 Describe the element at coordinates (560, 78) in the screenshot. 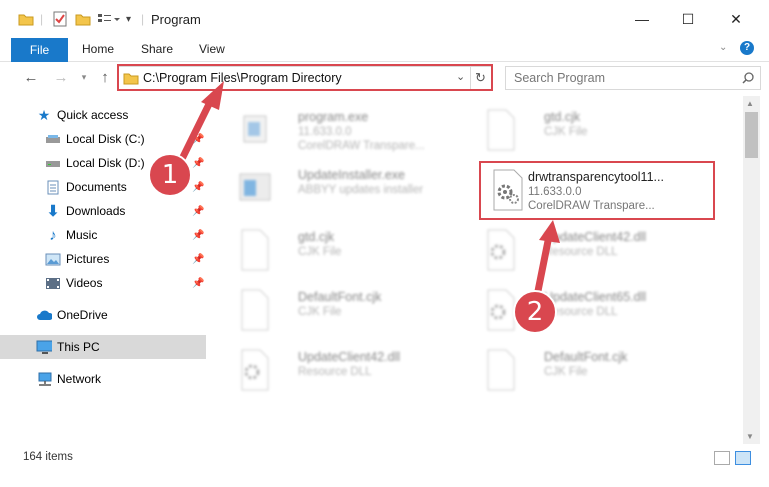

I see `search-placeholder: Search Program` at that location.